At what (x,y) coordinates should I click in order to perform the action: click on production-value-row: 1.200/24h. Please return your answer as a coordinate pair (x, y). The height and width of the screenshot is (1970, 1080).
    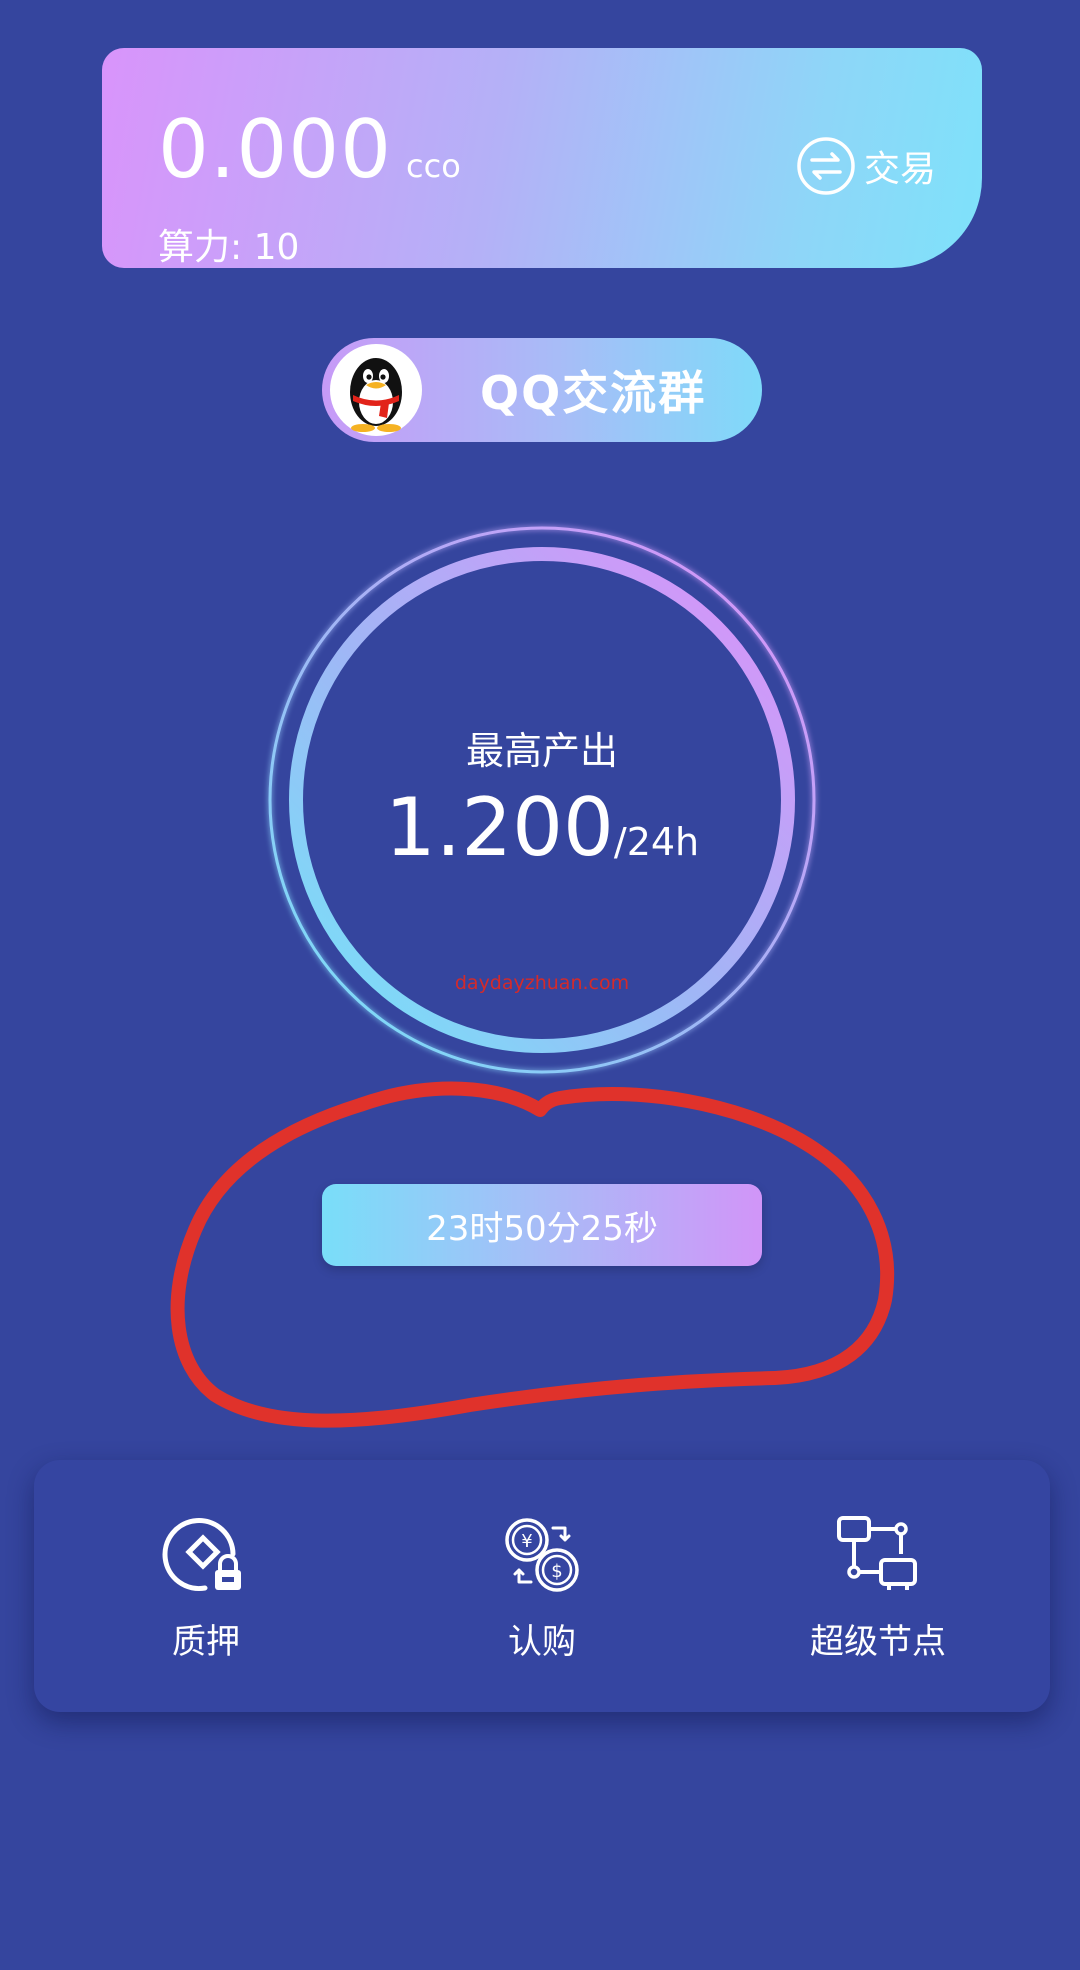
    Looking at the image, I should click on (542, 828).